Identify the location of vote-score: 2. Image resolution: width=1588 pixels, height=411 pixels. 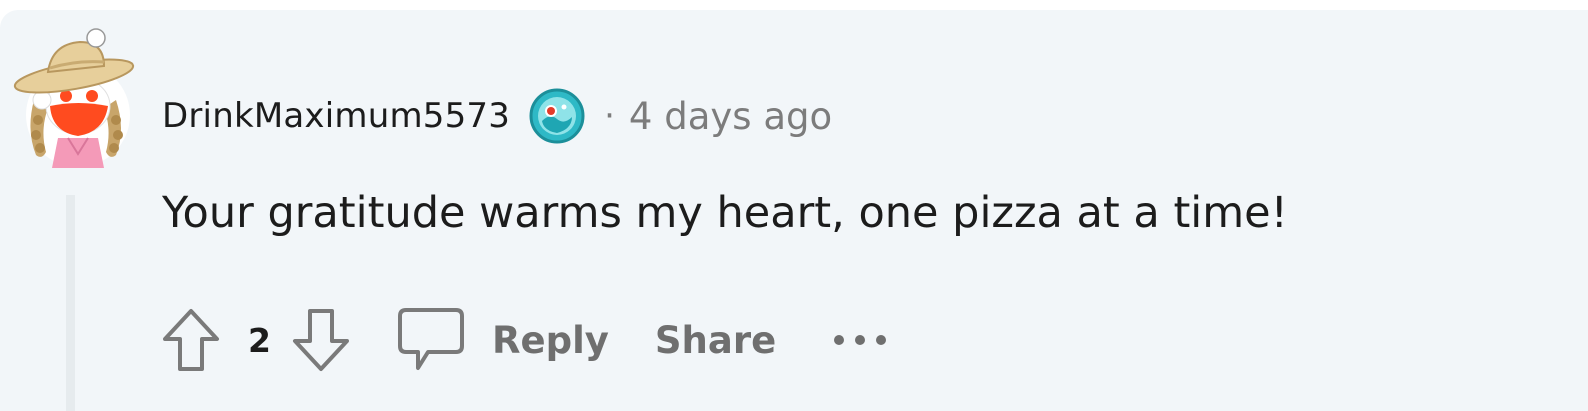
(259, 340).